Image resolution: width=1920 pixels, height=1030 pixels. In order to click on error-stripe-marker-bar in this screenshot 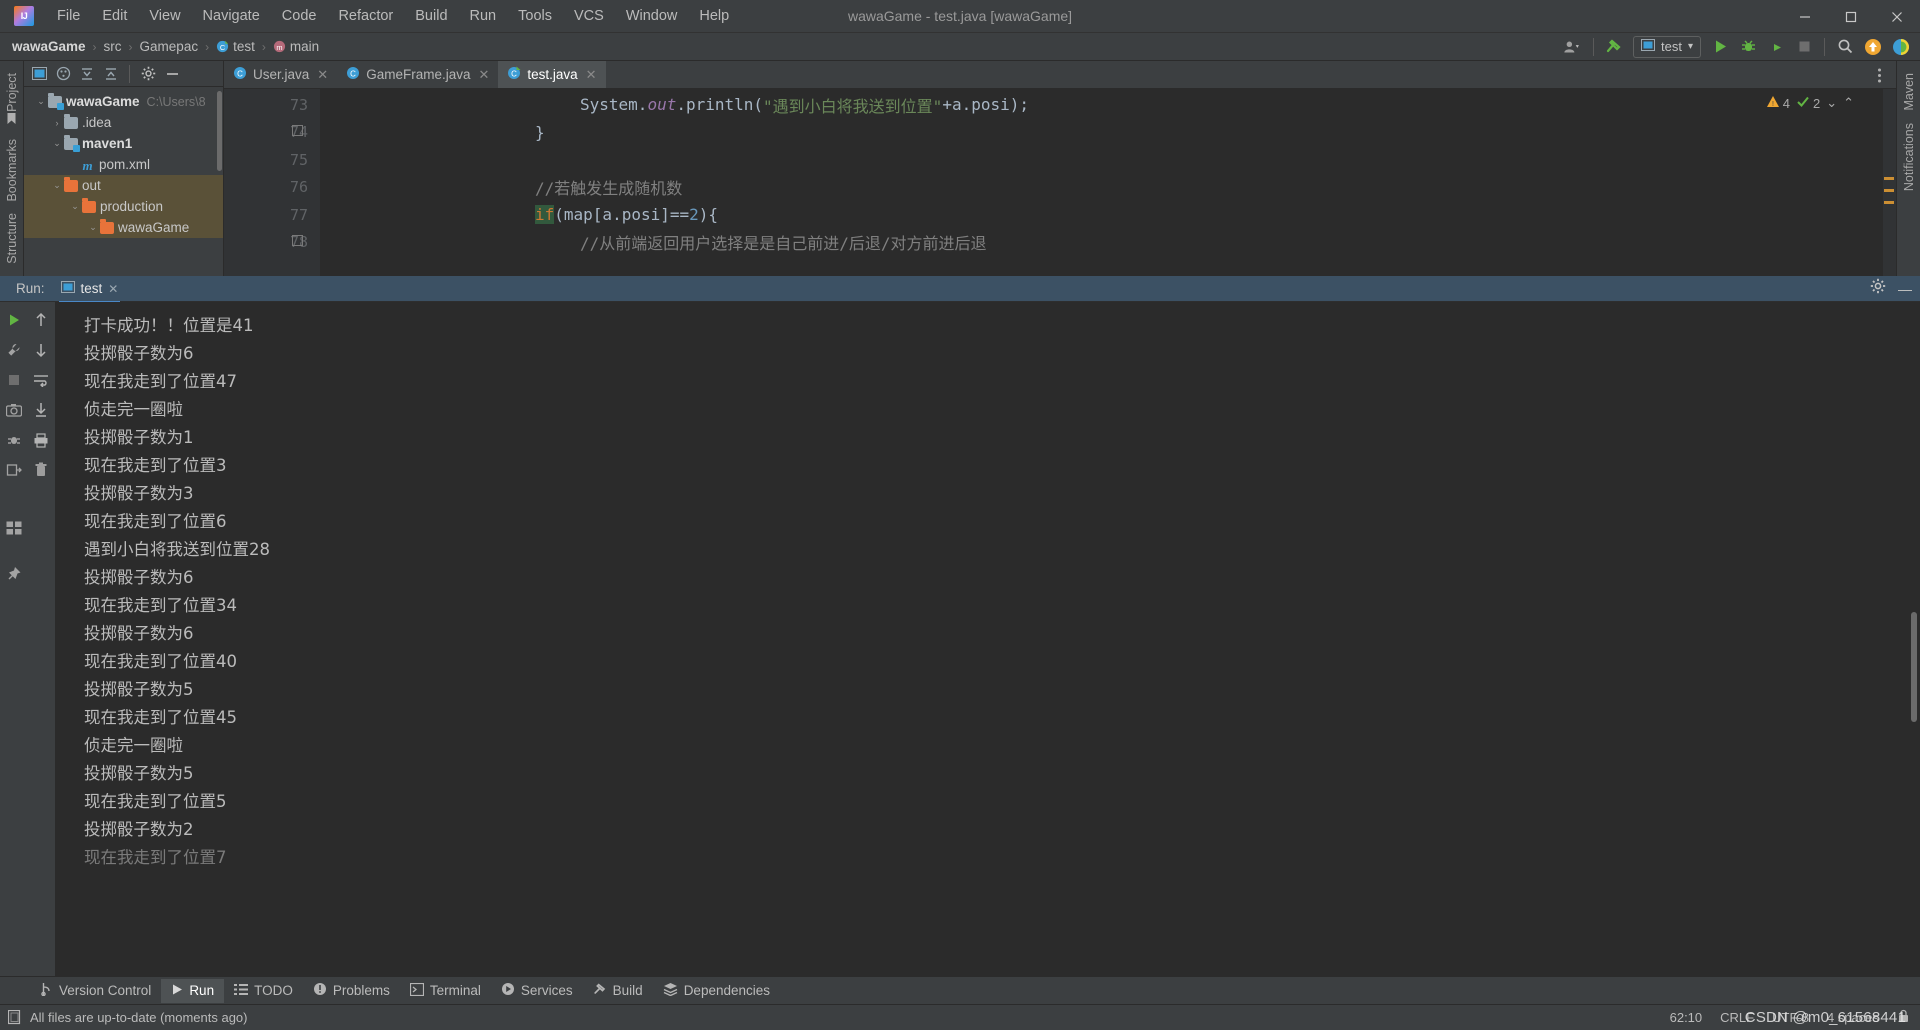, I will do `click(1889, 182)`.